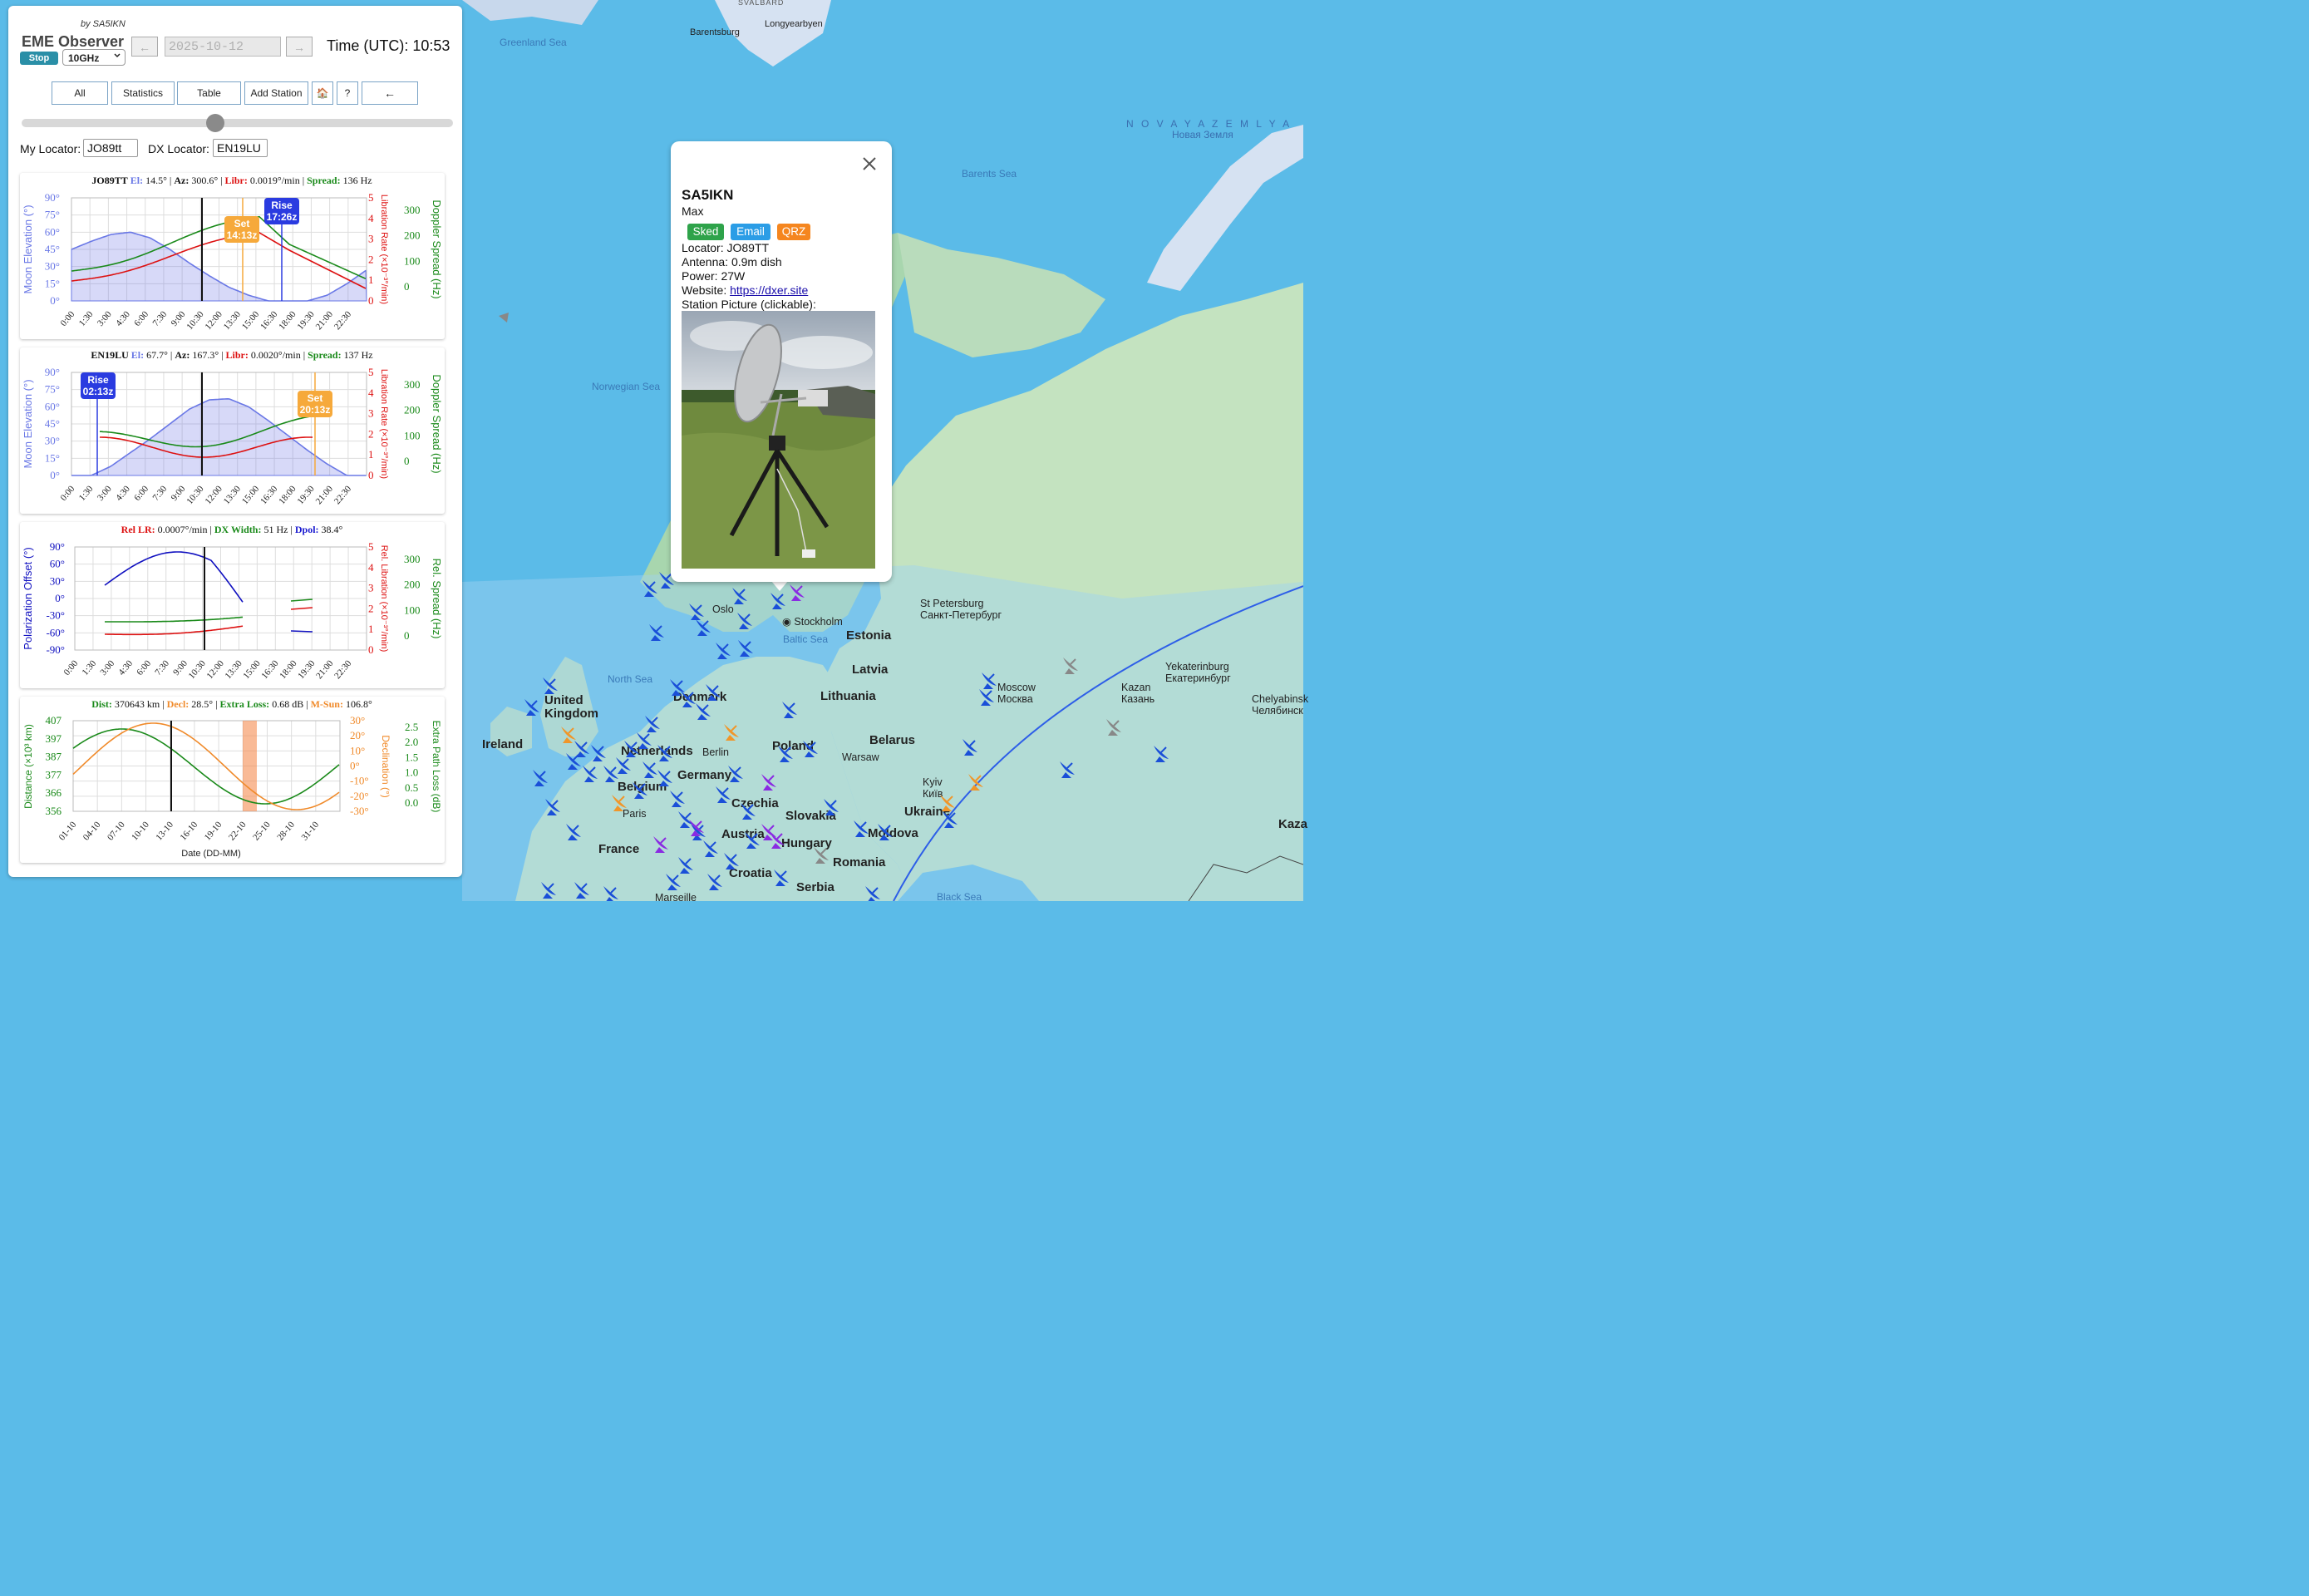 This screenshot has width=2309, height=1596. Describe the element at coordinates (209, 93) in the screenshot. I see `table-button: Table` at that location.